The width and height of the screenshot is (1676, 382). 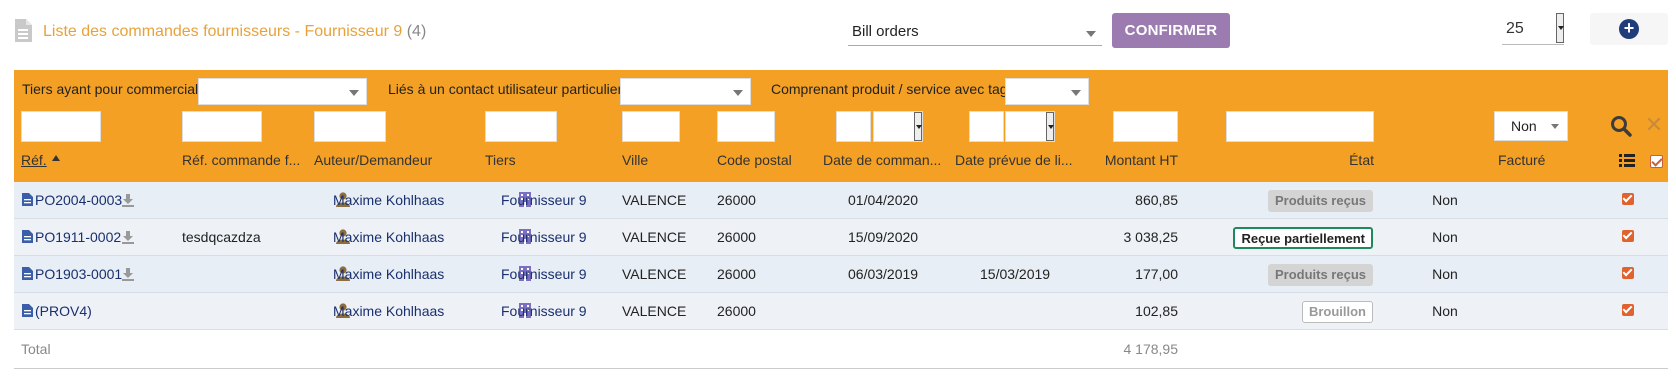 What do you see at coordinates (78, 237) in the screenshot?
I see `order-ref-link: PO1911-0002` at bounding box center [78, 237].